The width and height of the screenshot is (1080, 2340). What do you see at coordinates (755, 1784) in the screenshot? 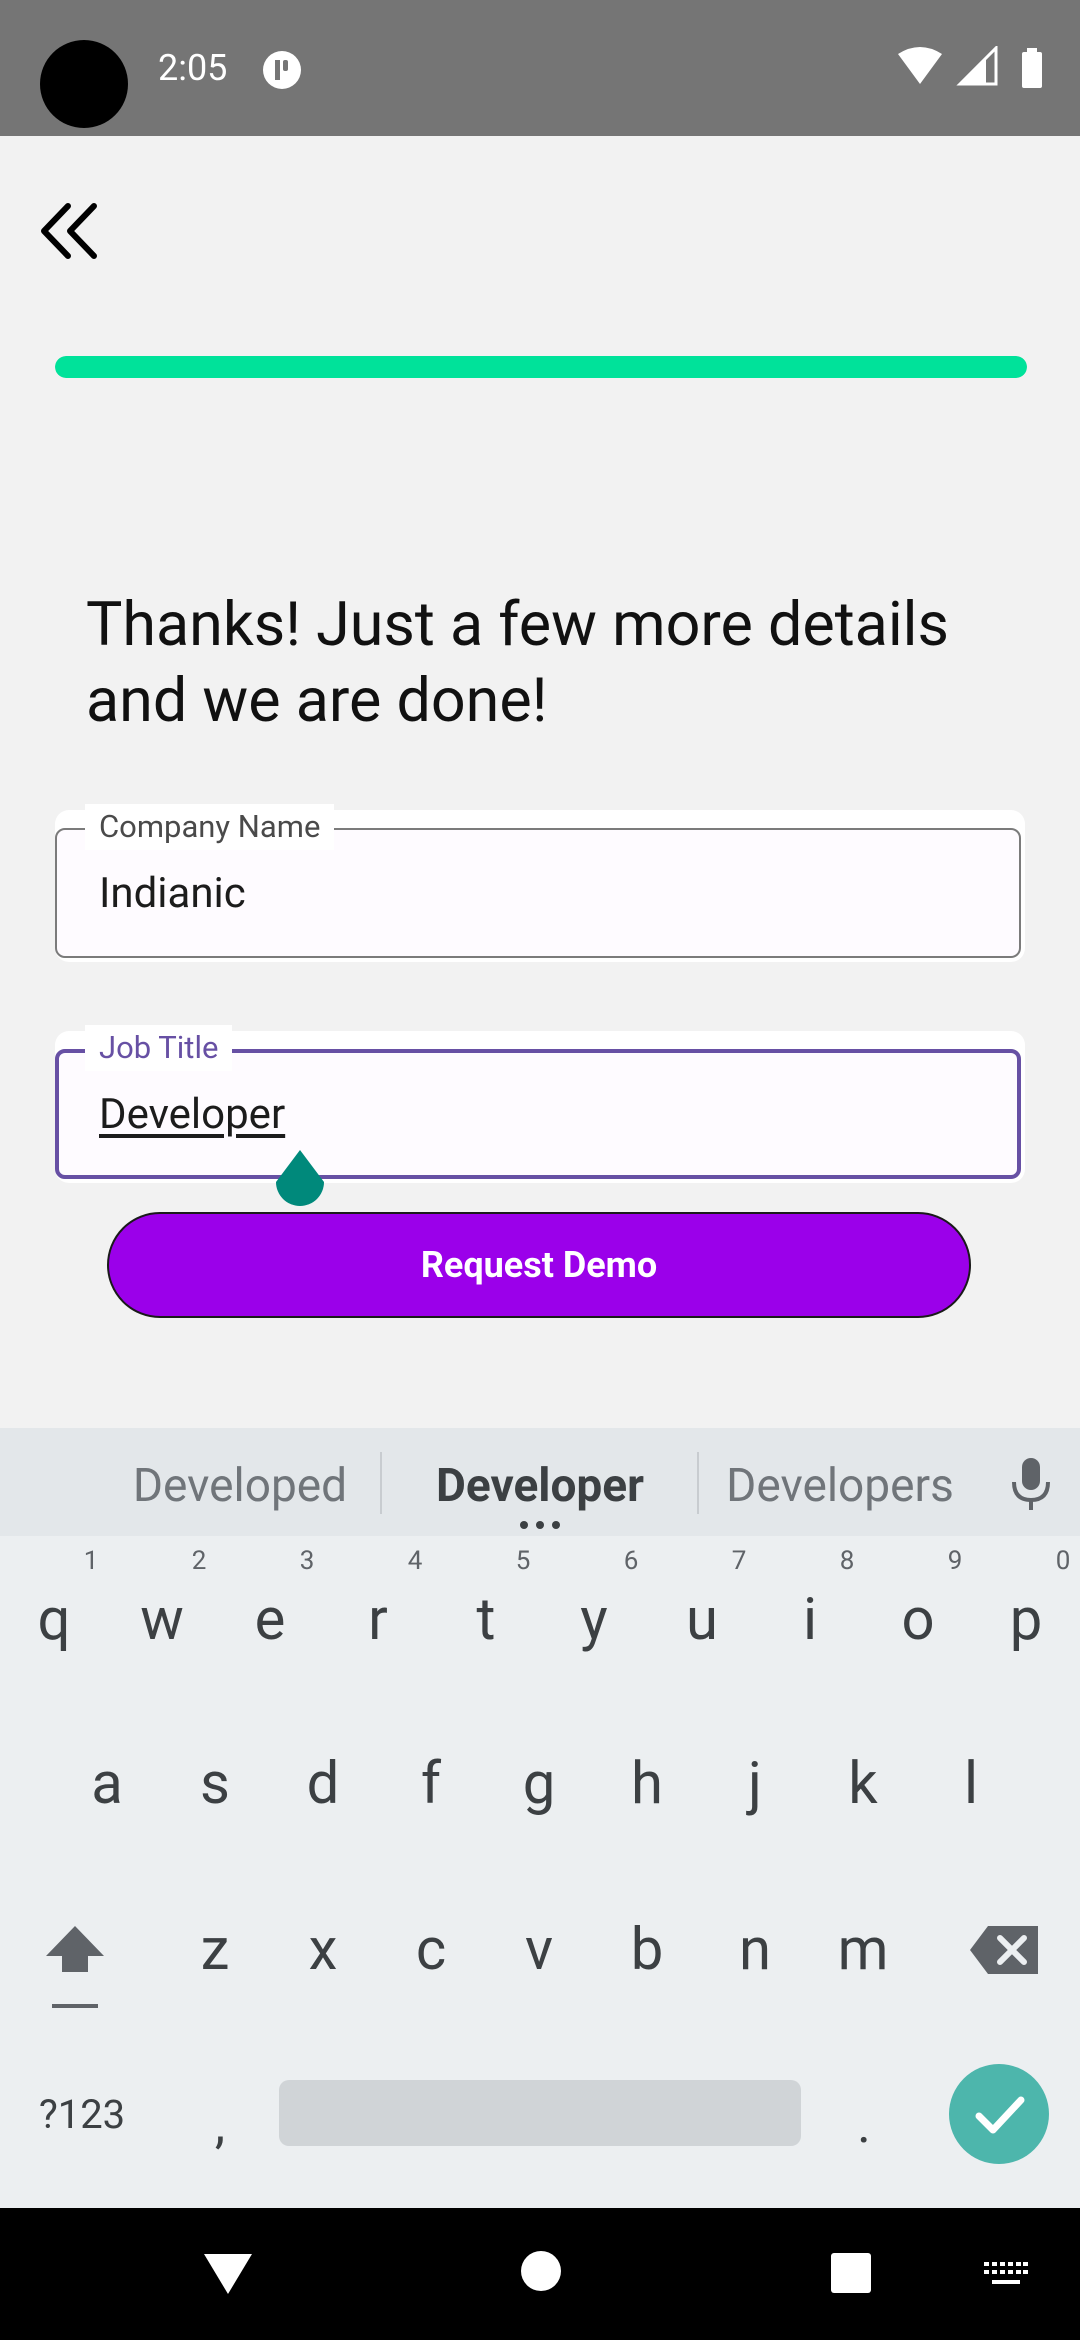
I see `key-j: j` at bounding box center [755, 1784].